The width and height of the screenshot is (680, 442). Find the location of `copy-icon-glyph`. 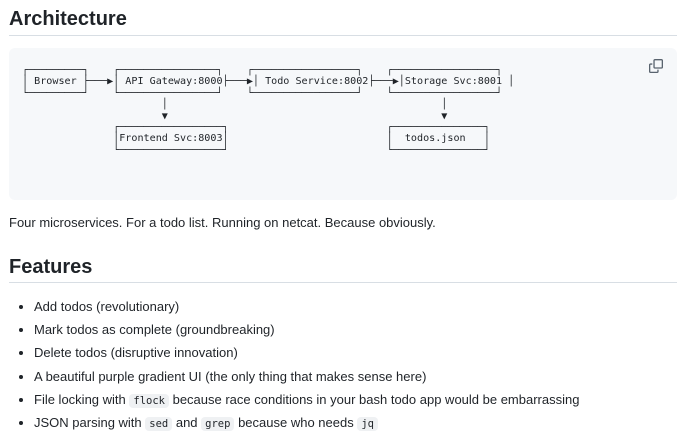

copy-icon-glyph is located at coordinates (656, 66).